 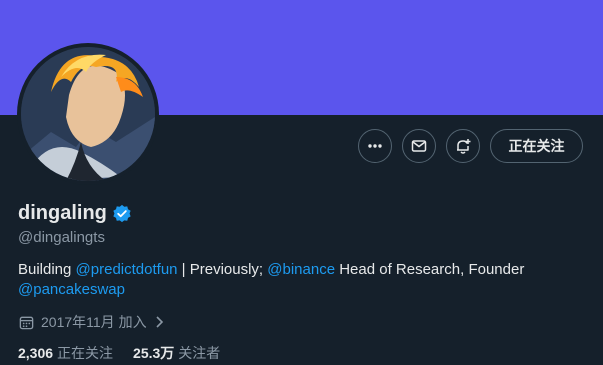 I want to click on verified-badge-icon, so click(x=122, y=214).